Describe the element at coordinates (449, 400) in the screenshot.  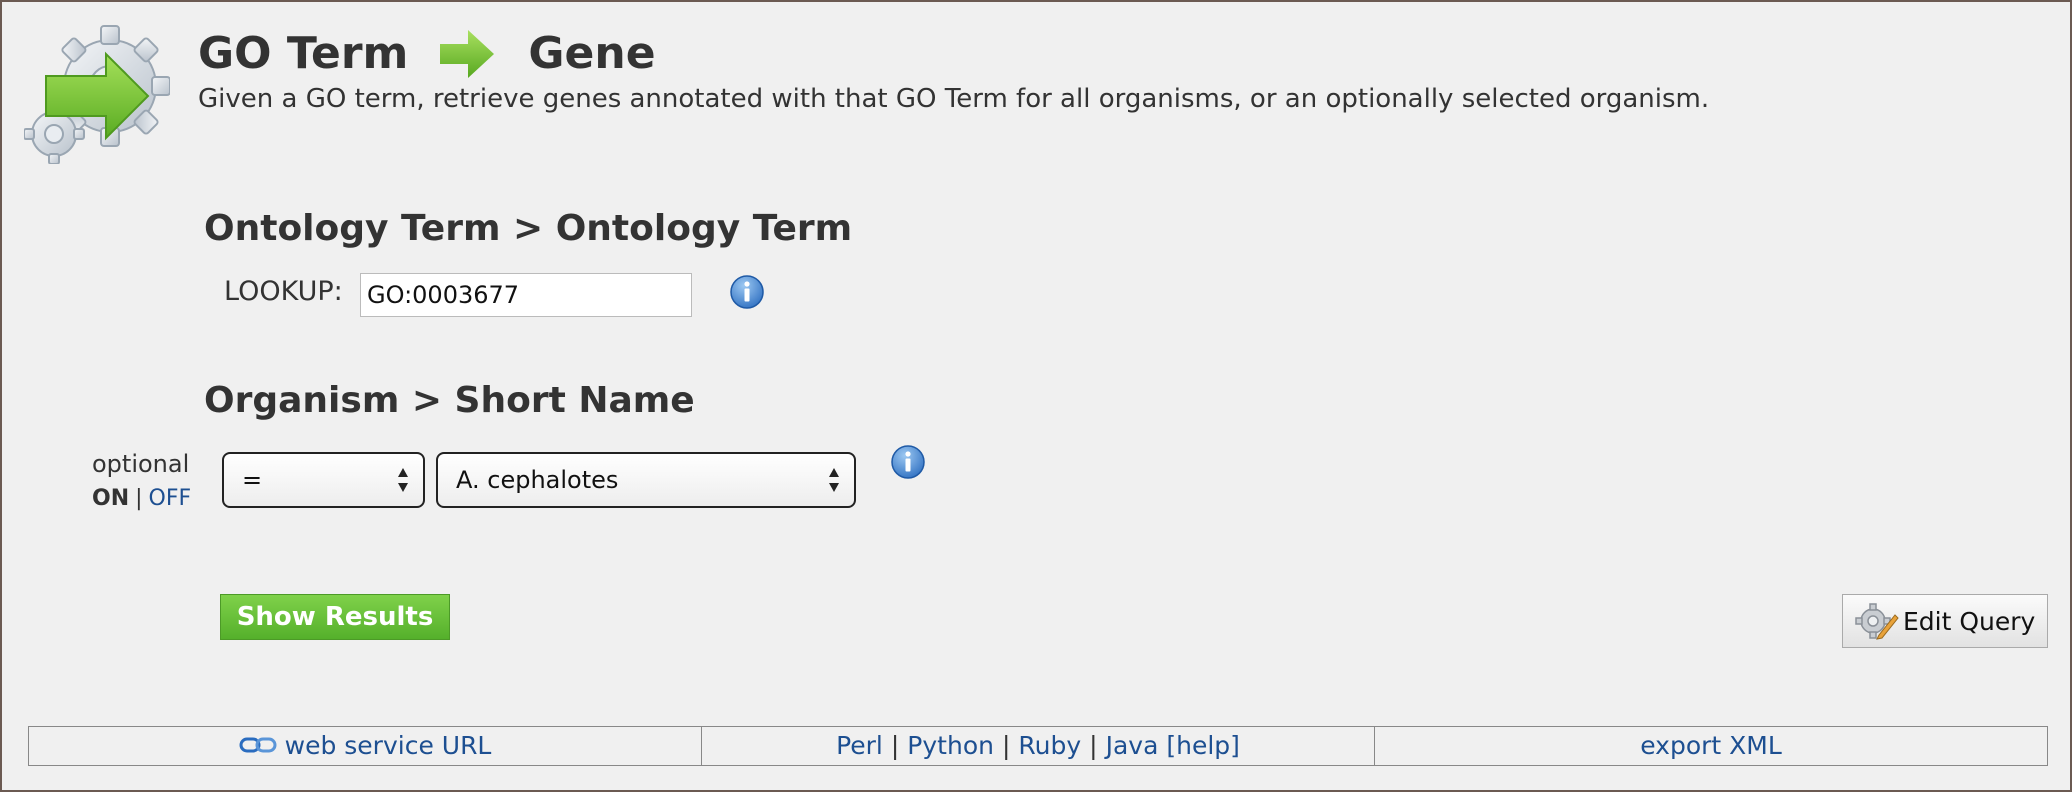
I see `constraint-heading-organism: Organism > Short Name` at that location.